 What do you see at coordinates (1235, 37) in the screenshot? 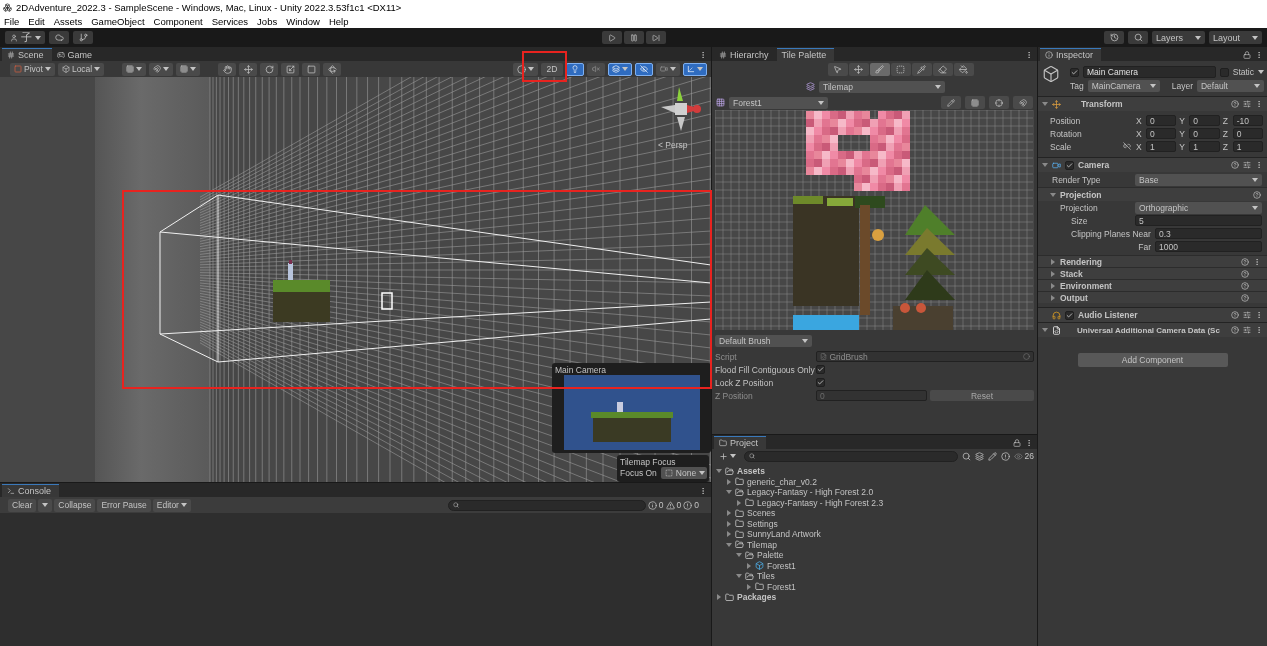
I see `layout-dropdown: Layout` at bounding box center [1235, 37].